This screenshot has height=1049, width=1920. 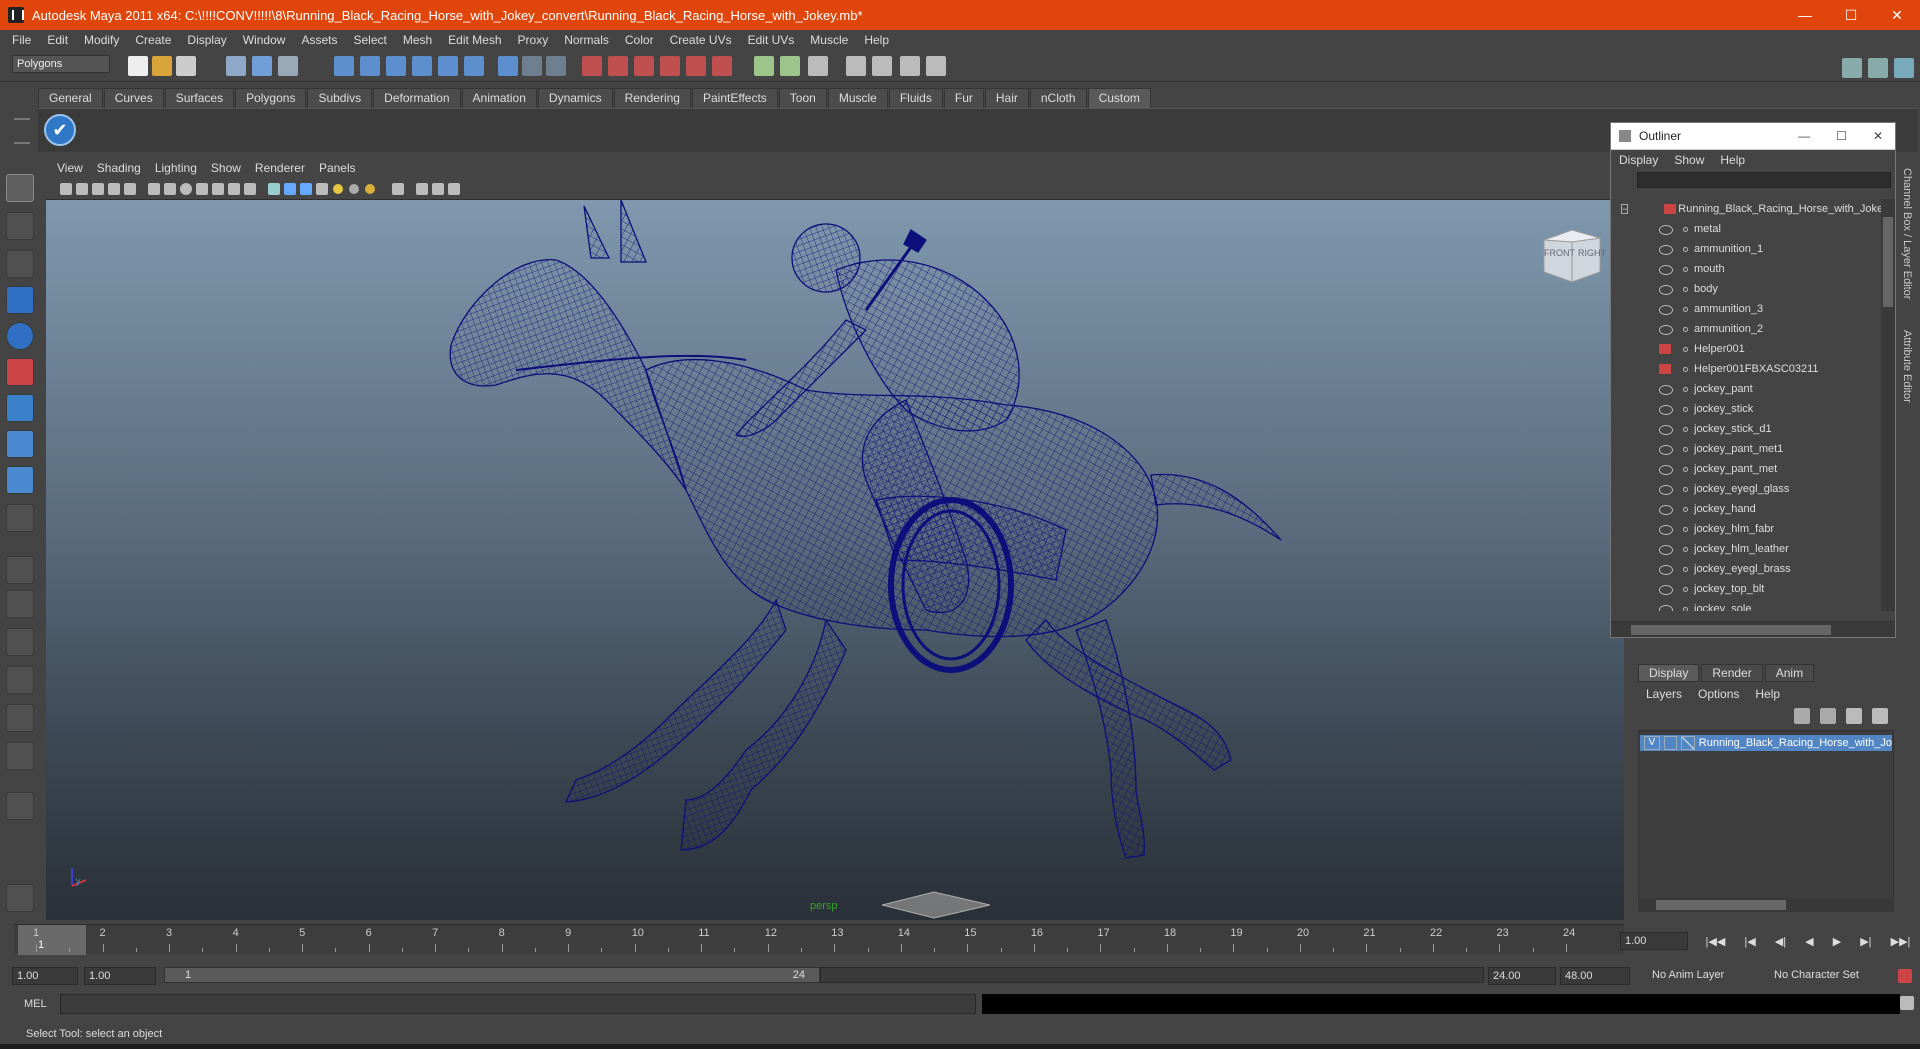 I want to click on menu-help: Help, so click(x=876, y=40).